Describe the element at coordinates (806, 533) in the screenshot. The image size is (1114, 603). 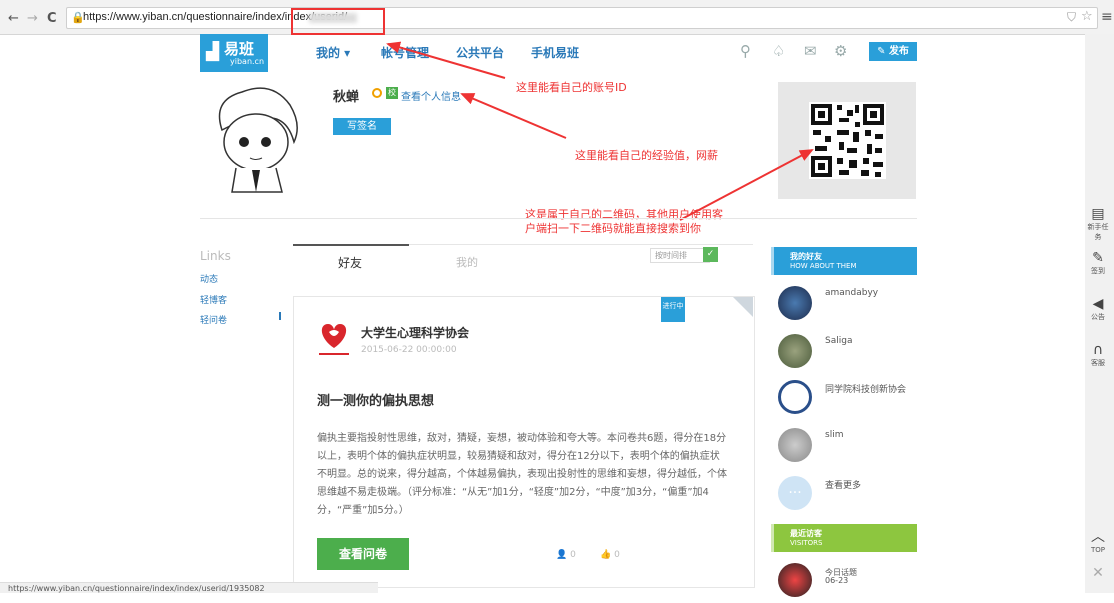
I see `visitors-title: 最近访客` at that location.